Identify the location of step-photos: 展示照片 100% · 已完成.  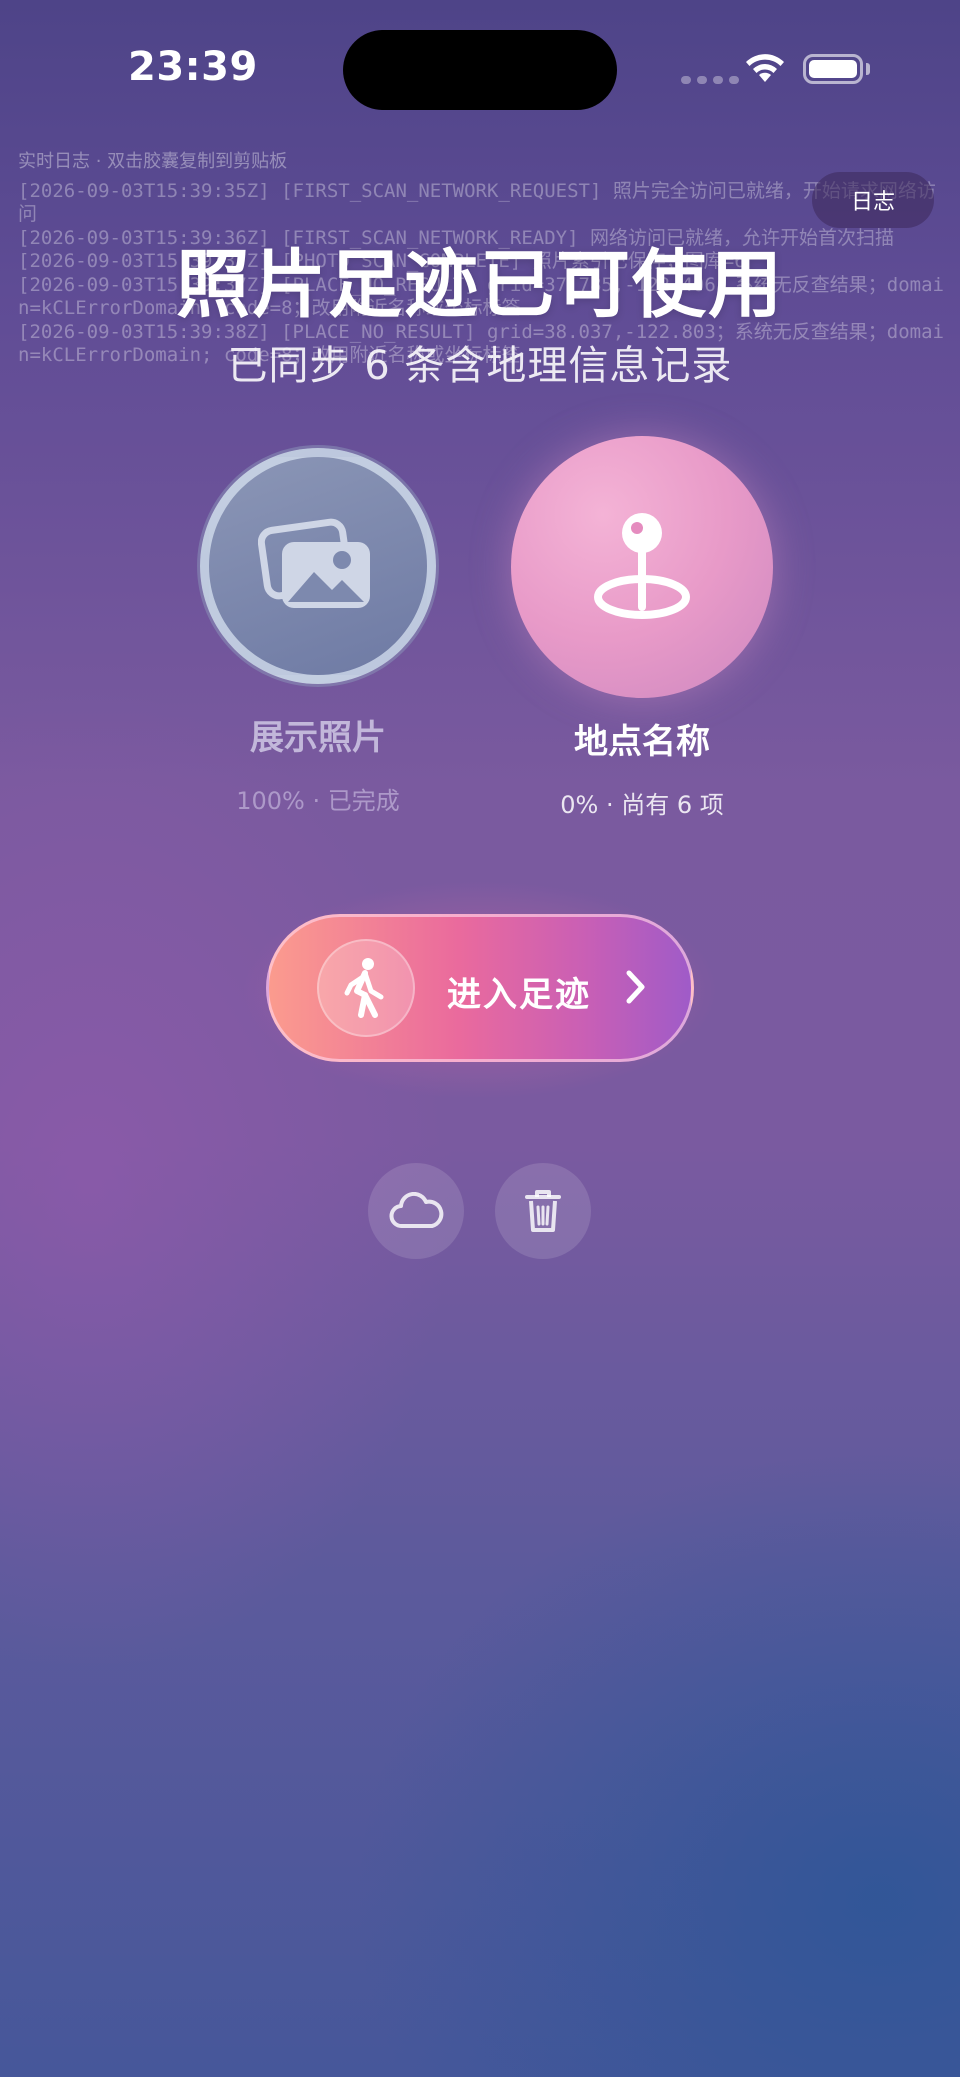
(318, 632).